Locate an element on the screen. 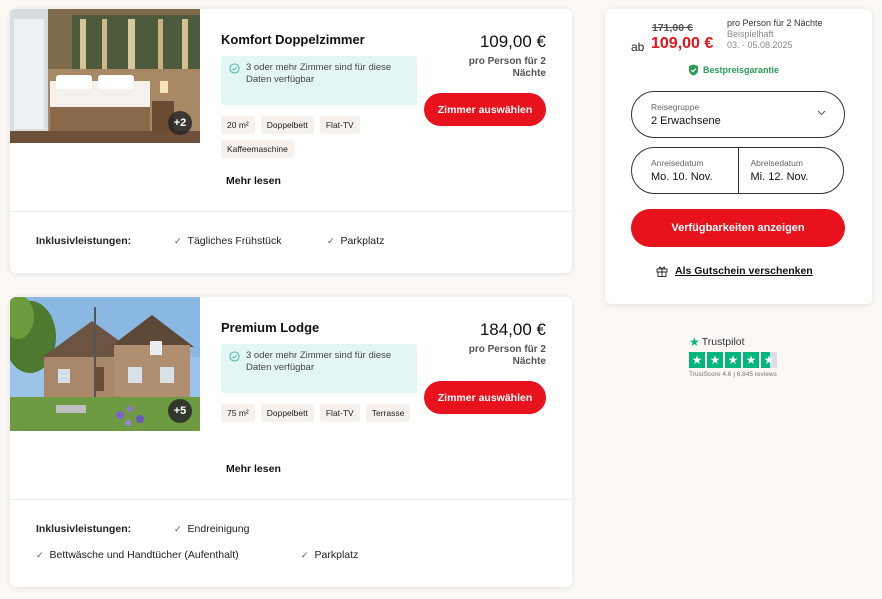 The image size is (882, 599). travel-group-select: Reisegruppe 2 Erwachsene is located at coordinates (738, 114).